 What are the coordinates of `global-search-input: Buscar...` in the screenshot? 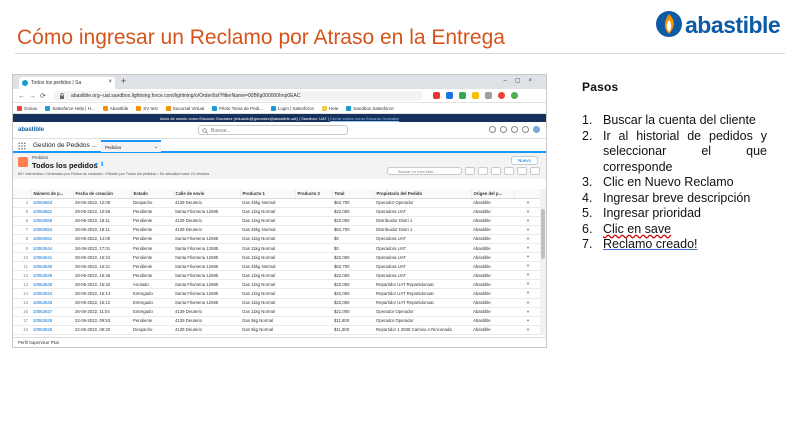 It's located at (273, 130).